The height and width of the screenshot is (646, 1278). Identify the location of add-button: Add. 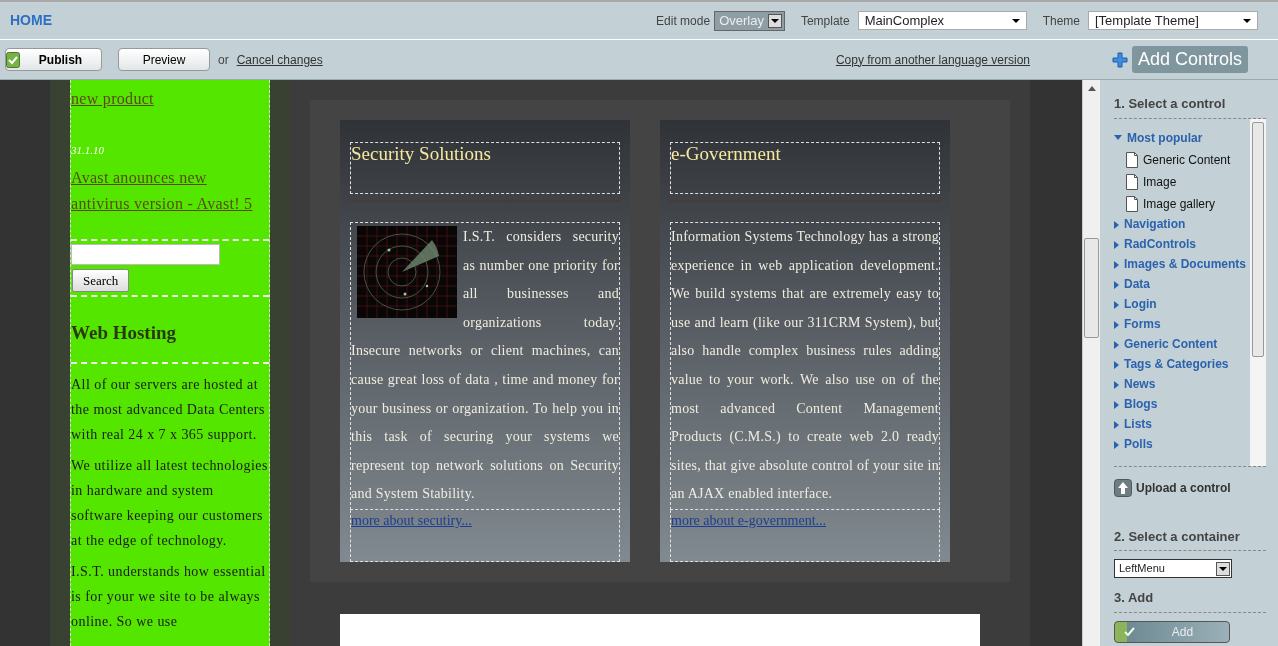
(1172, 631).